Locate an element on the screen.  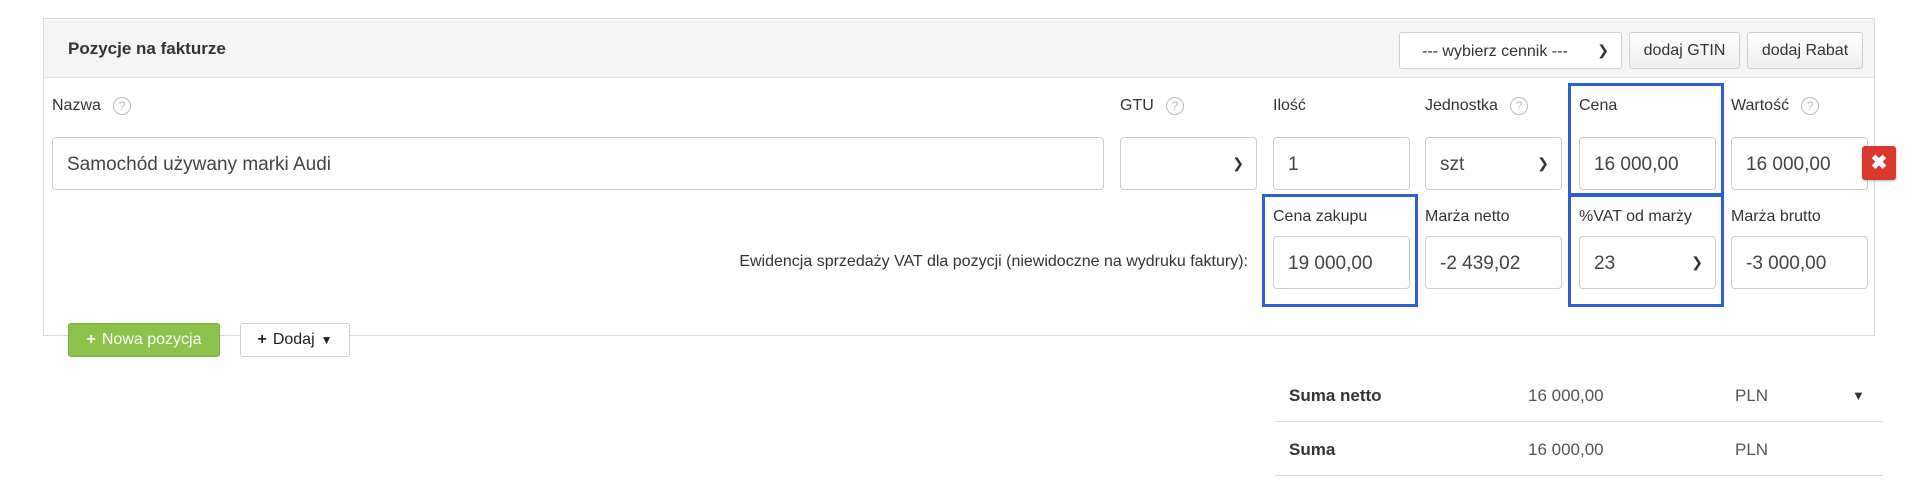
pricelist-select: --- wybierz cennik --- ❯ is located at coordinates (1510, 50).